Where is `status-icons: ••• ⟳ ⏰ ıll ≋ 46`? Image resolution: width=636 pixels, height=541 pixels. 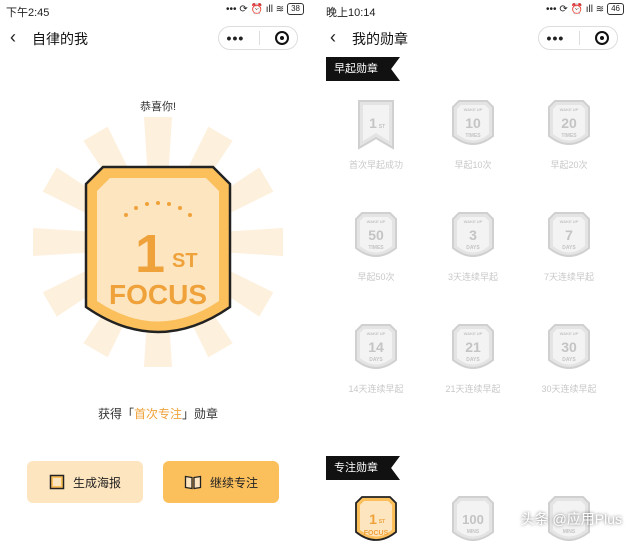 status-icons: ••• ⟳ ⏰ ıll ≋ 46 is located at coordinates (585, 9).